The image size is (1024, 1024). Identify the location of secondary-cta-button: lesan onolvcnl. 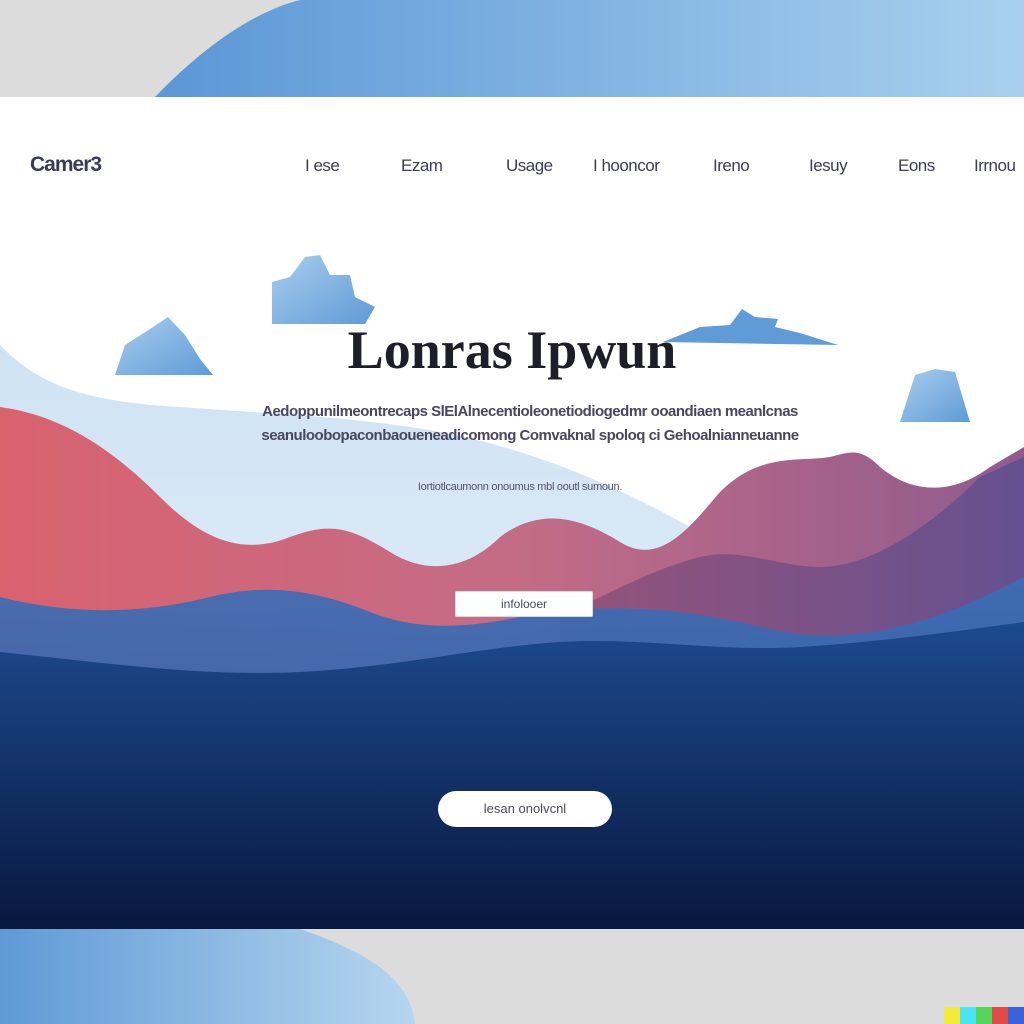
(525, 809).